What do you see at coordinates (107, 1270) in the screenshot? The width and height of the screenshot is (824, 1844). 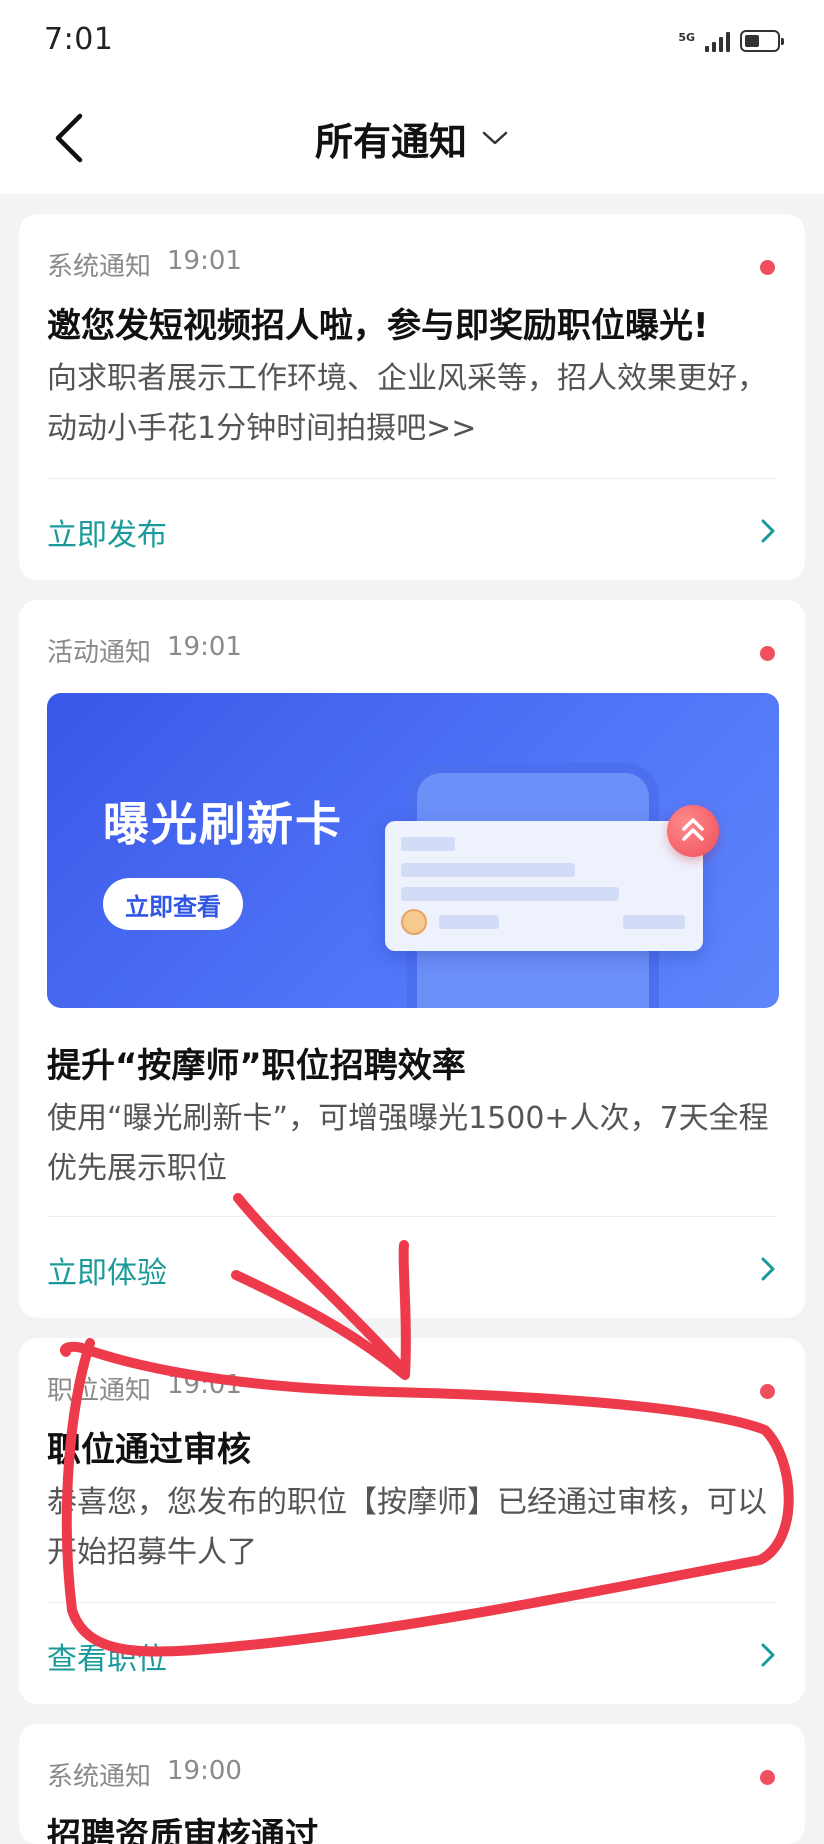 I see `try-now-link: 立即体验` at bounding box center [107, 1270].